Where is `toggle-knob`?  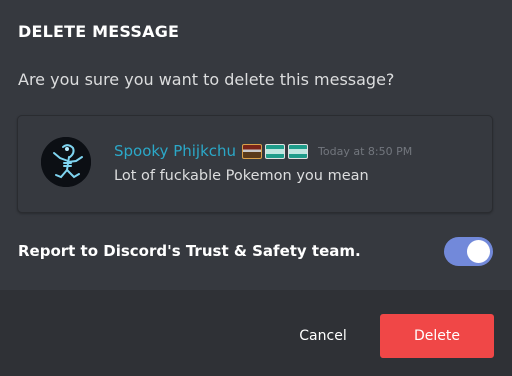
toggle-knob is located at coordinates (478, 251).